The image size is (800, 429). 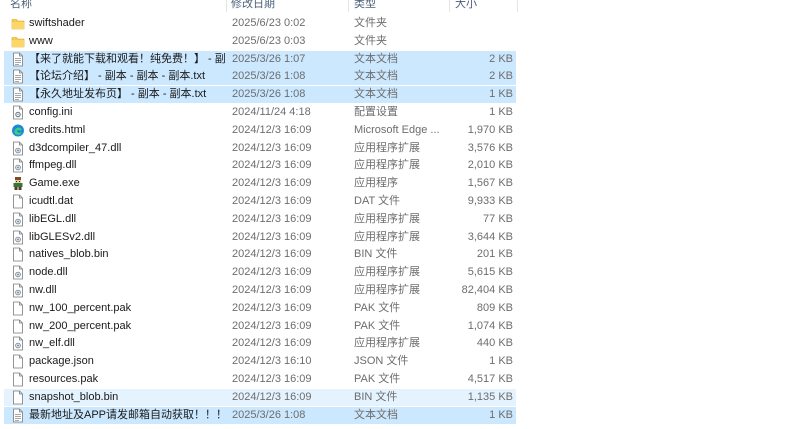 What do you see at coordinates (57, 23) in the screenshot?
I see `file-name: swiftshader` at bounding box center [57, 23].